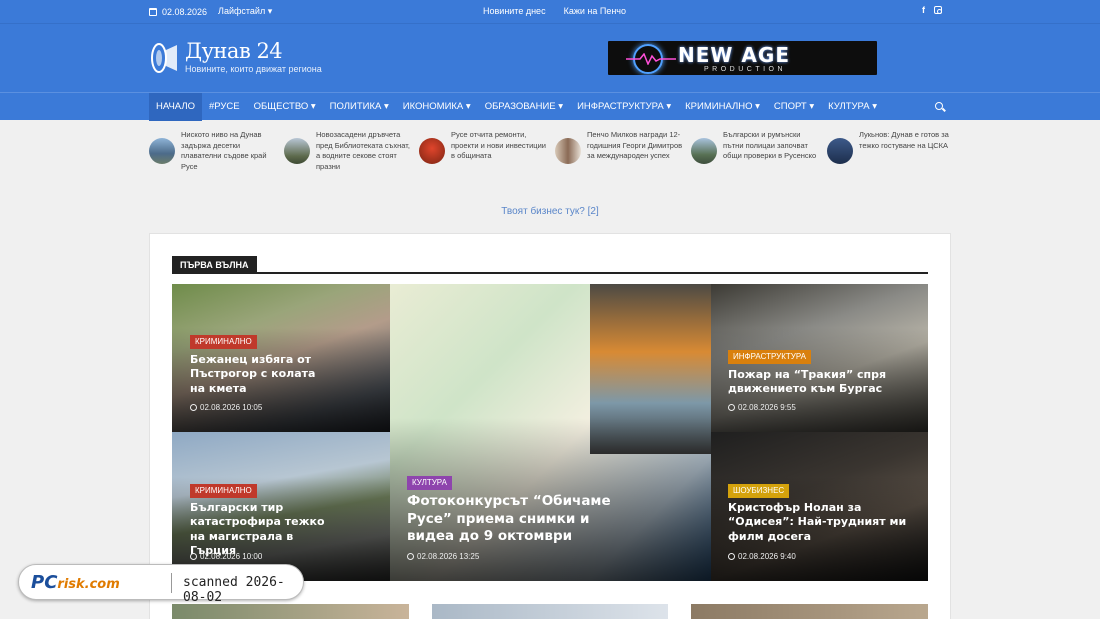 The image size is (1100, 619). What do you see at coordinates (932, 10) in the screenshot?
I see `social-links: f` at bounding box center [932, 10].